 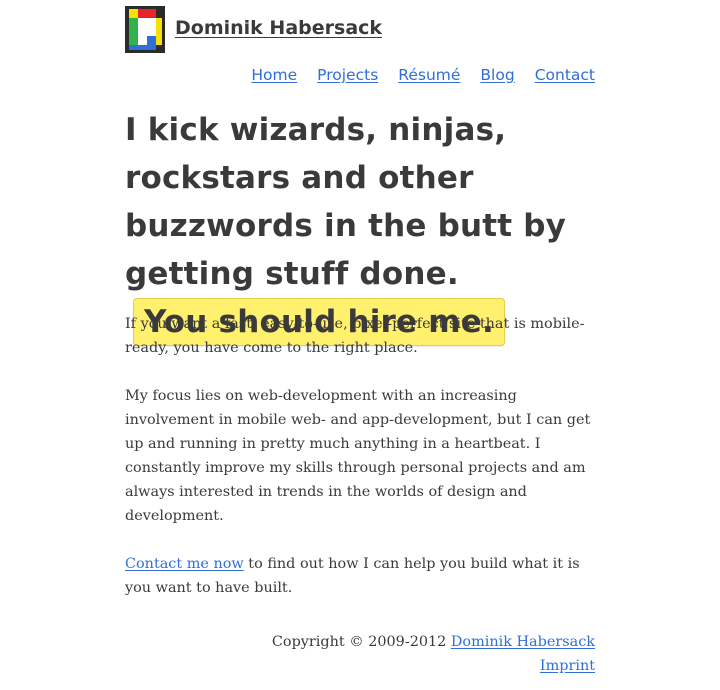 What do you see at coordinates (429, 75) in the screenshot?
I see `nav-resume: Résumé` at bounding box center [429, 75].